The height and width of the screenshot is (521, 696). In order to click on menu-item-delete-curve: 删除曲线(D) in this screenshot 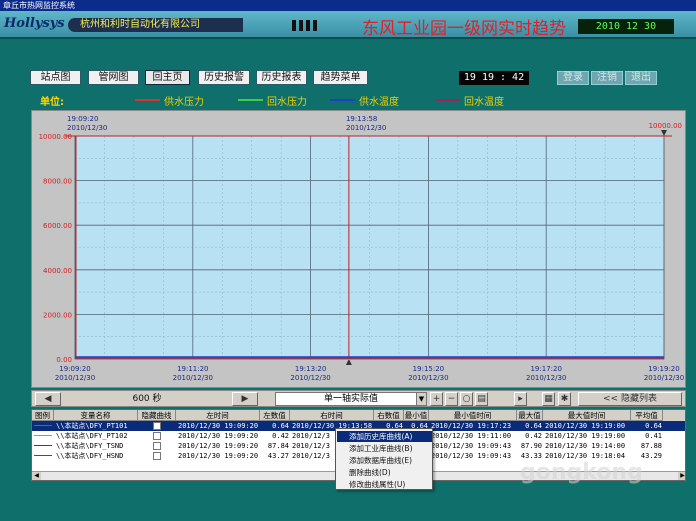, I will do `click(384, 472)`.